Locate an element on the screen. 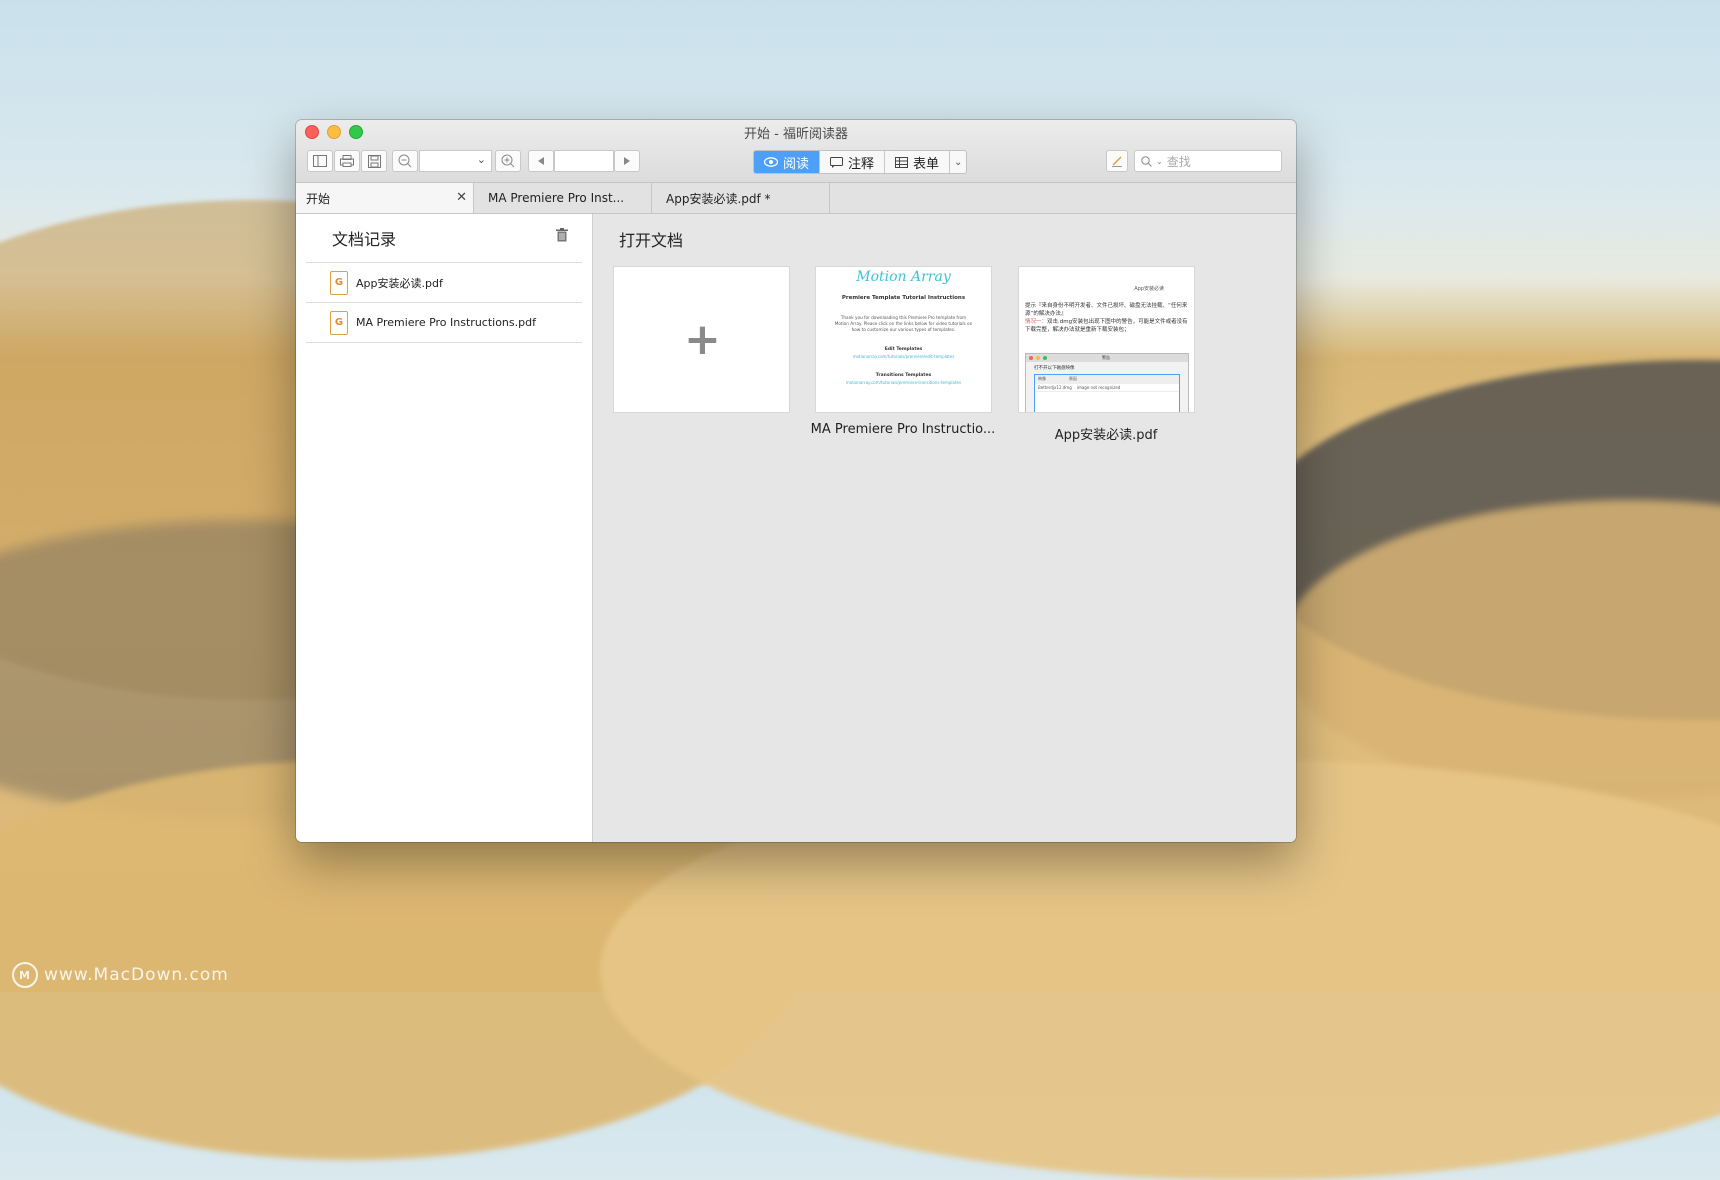 The height and width of the screenshot is (1180, 1720). thumb-logo: Motion Array is located at coordinates (903, 277).